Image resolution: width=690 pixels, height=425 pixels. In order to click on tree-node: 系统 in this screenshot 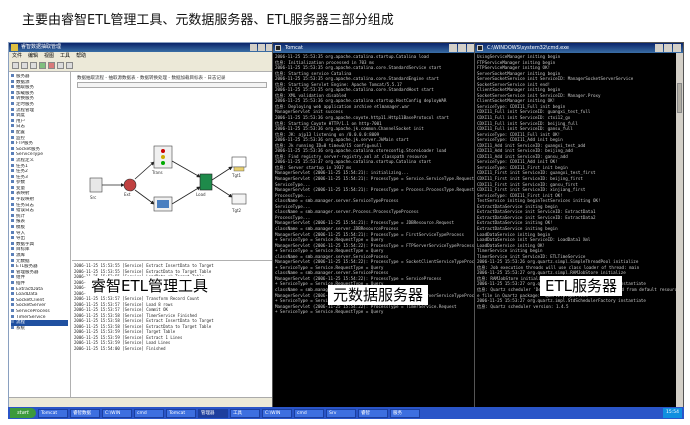, I will do `click(39, 329)`.